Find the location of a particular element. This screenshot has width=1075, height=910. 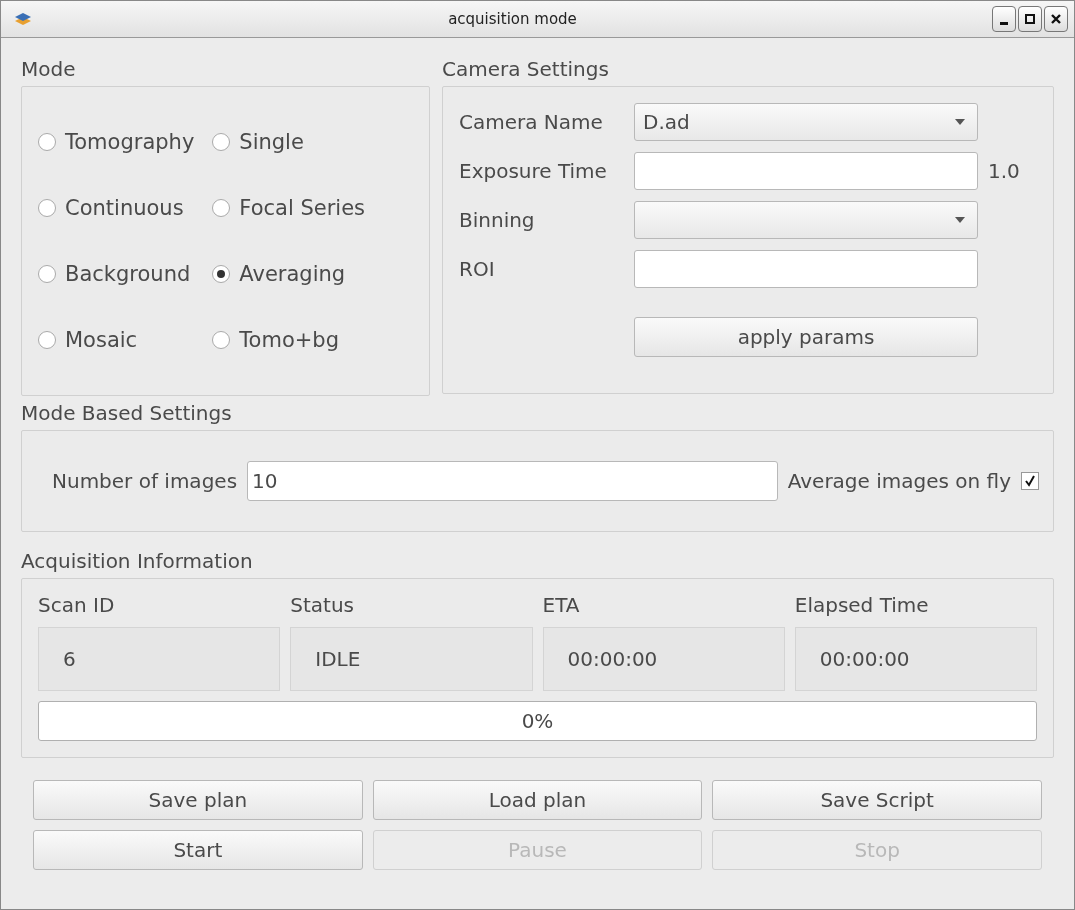

info-value: IDLE is located at coordinates (411, 659).